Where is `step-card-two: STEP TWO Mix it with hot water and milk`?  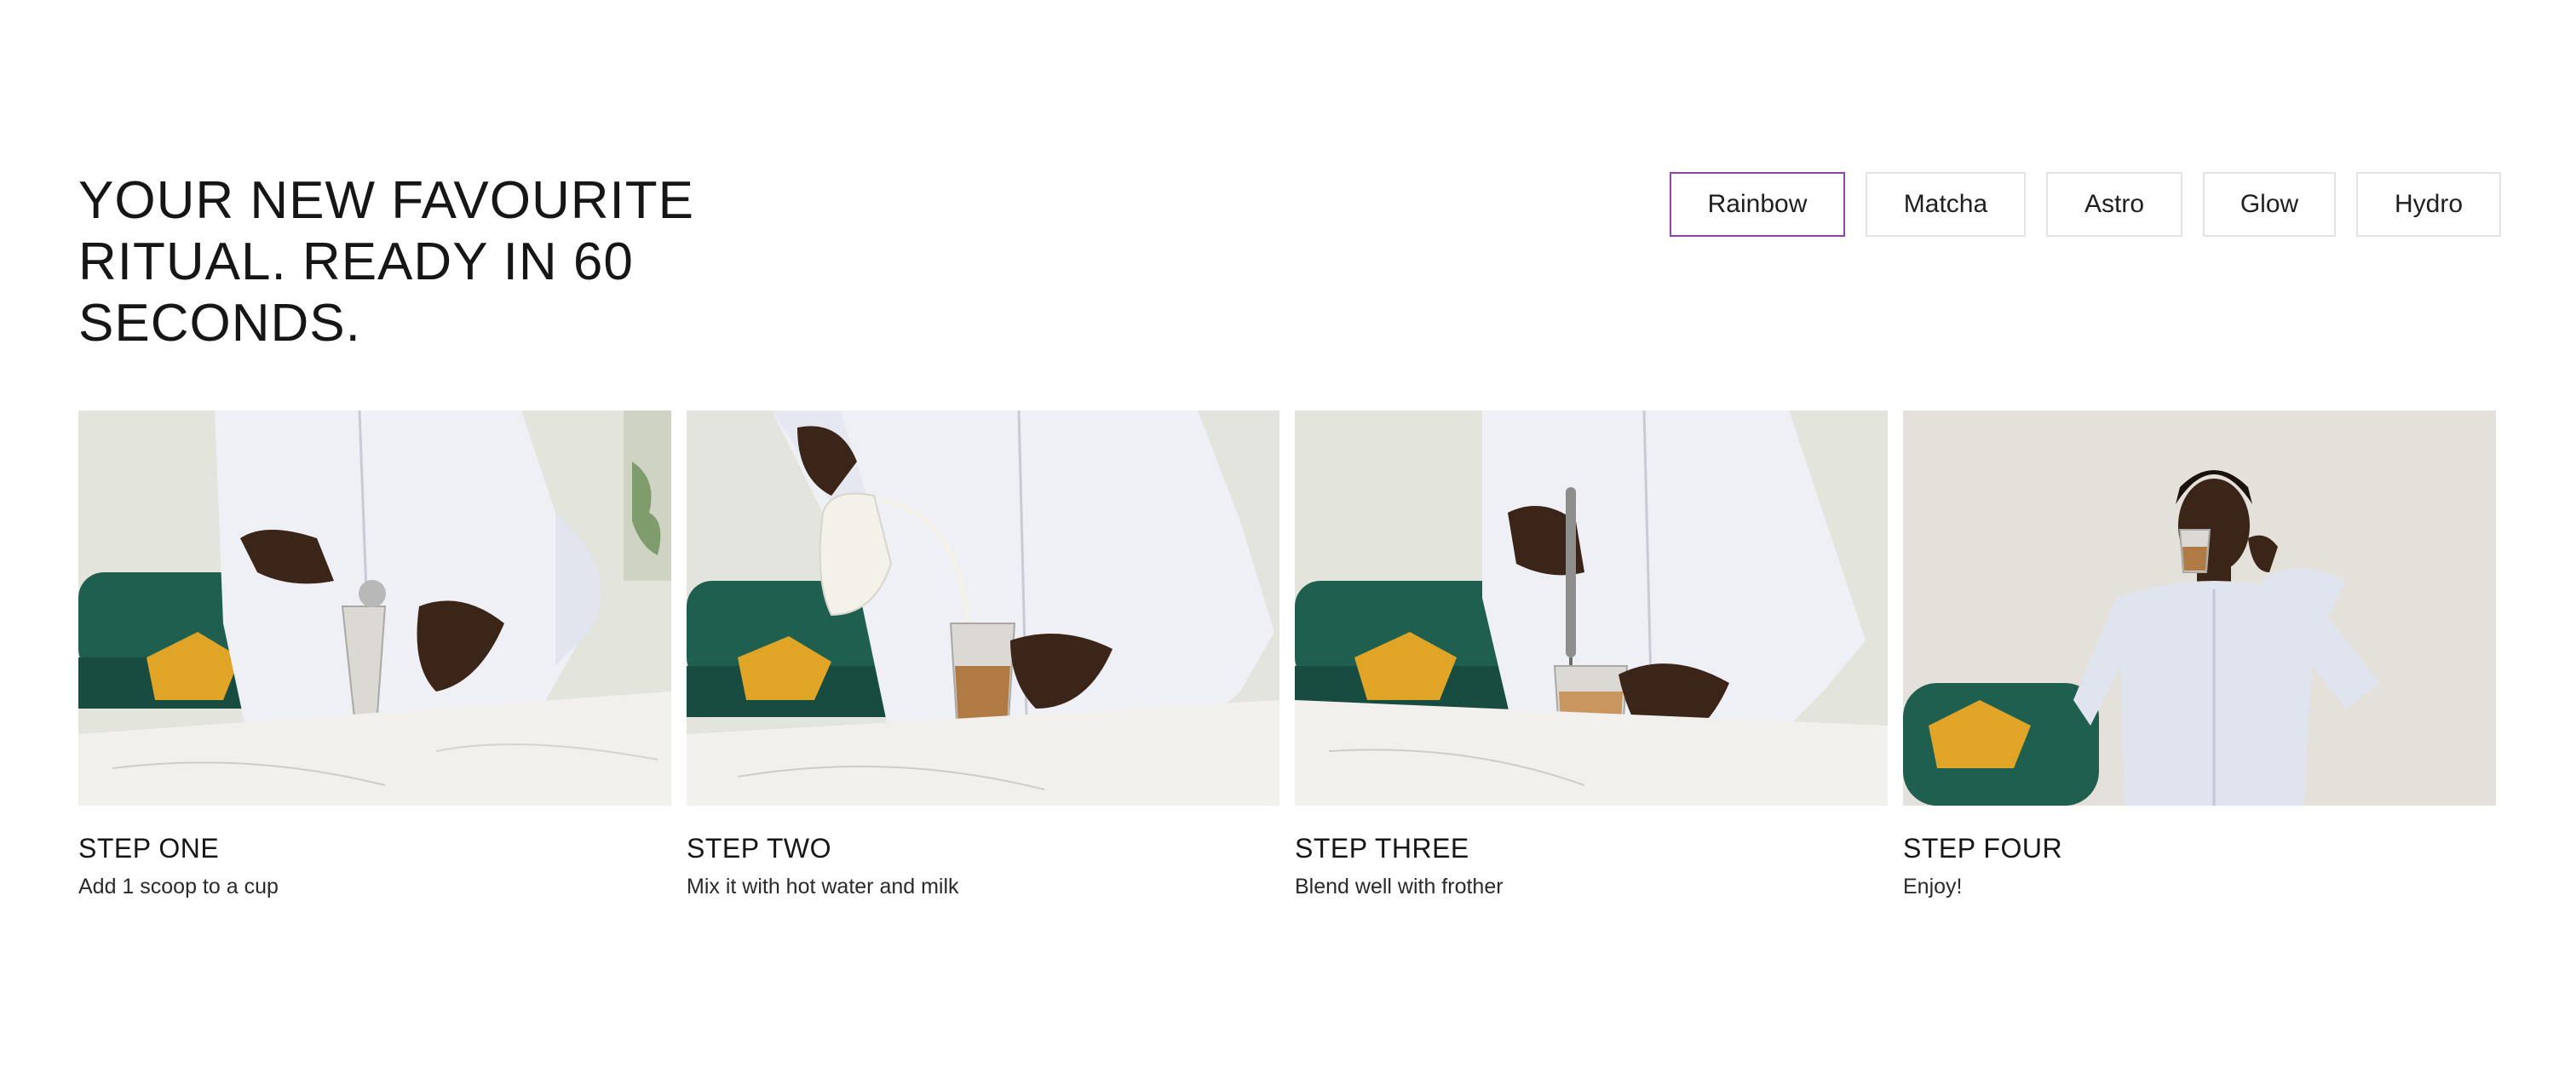 step-card-two: STEP TWO Mix it with hot water and milk is located at coordinates (983, 655).